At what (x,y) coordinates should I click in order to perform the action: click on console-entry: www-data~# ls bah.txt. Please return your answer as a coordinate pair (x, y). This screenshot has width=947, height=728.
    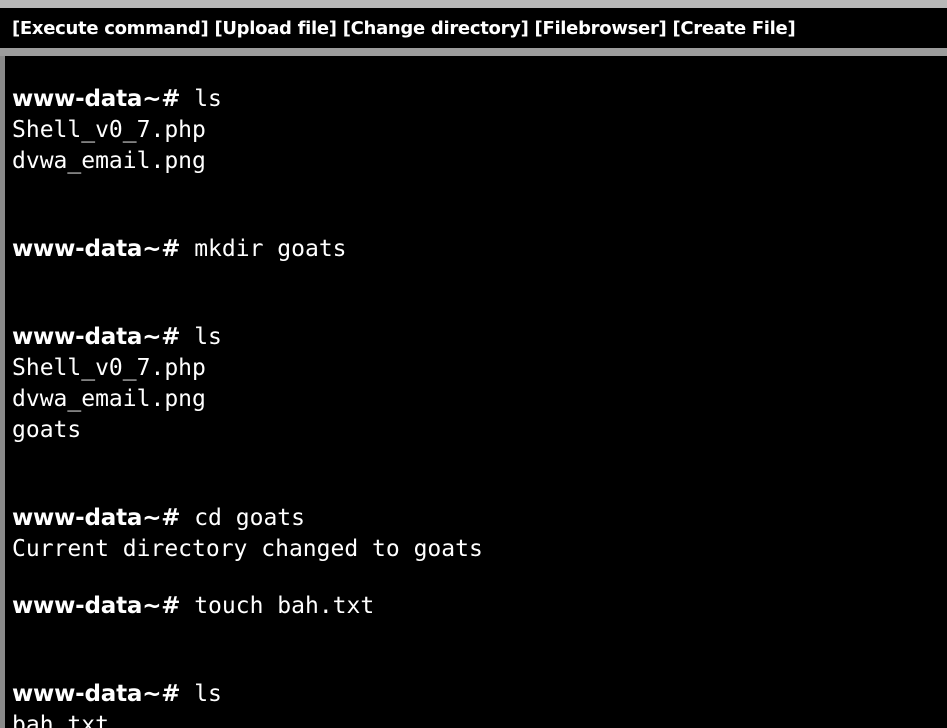
    Looking at the image, I should click on (477, 703).